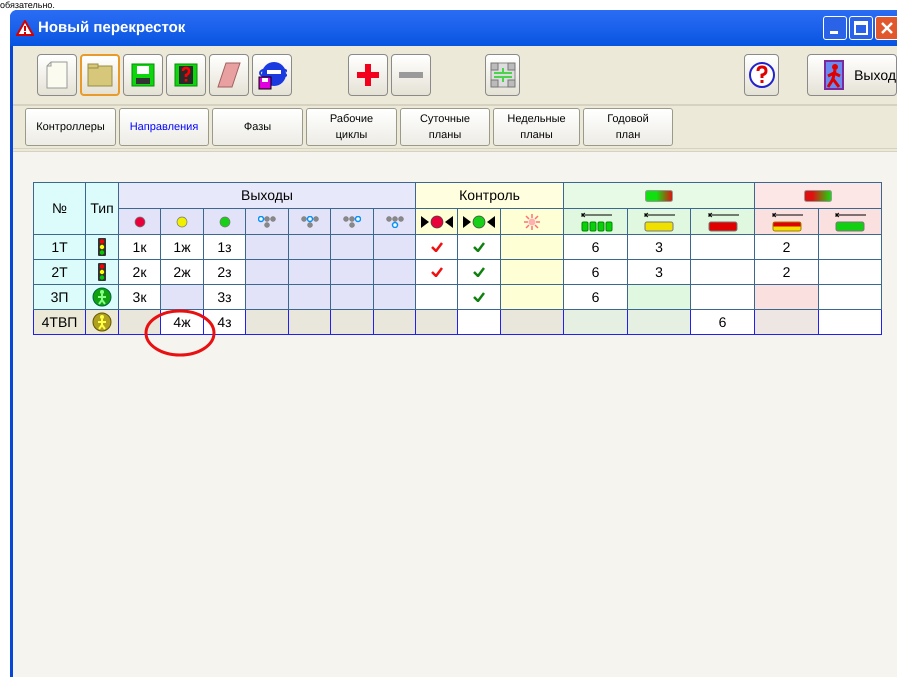 This screenshot has height=677, width=897. Describe the element at coordinates (225, 297) in the screenshot. I see `table-cell: 3з` at that location.